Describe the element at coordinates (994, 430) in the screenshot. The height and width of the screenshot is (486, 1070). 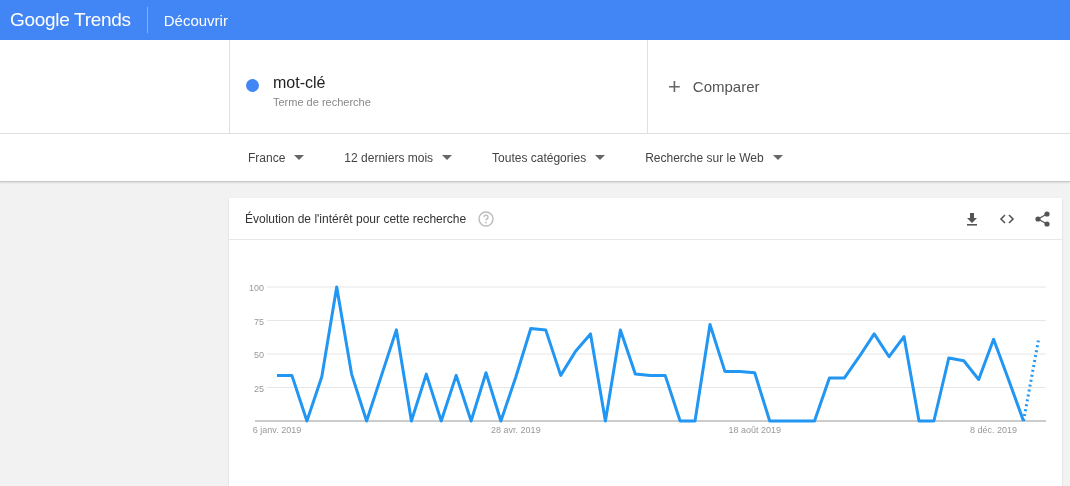
I see `x-axis-label: 8 déc. 2019` at that location.